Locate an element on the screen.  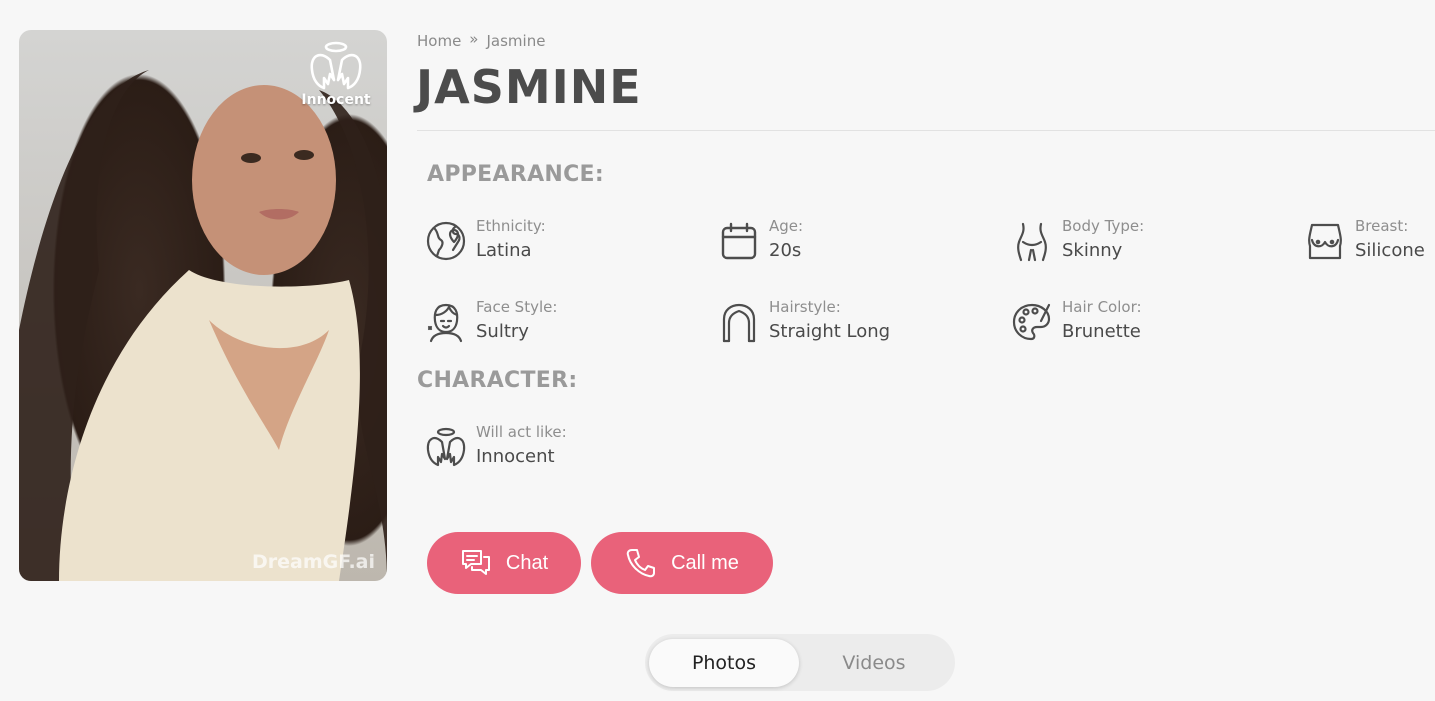
hair-color-value: Brunette is located at coordinates (1101, 331).